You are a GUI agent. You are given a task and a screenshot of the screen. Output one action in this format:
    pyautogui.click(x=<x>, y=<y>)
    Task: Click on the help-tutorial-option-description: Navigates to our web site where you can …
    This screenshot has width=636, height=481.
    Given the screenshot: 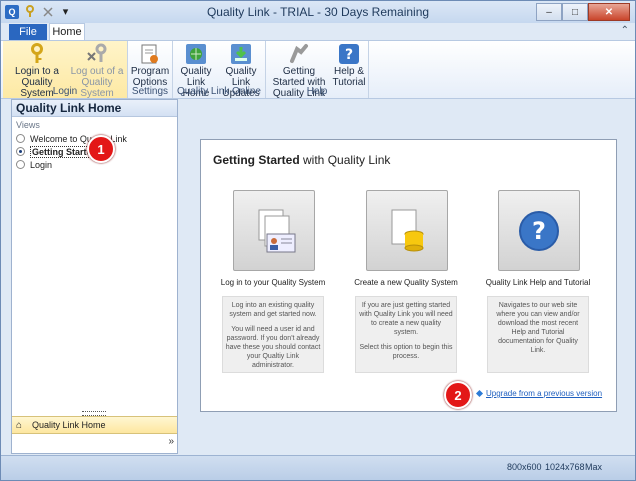 What is the action you would take?
    pyautogui.click(x=538, y=334)
    